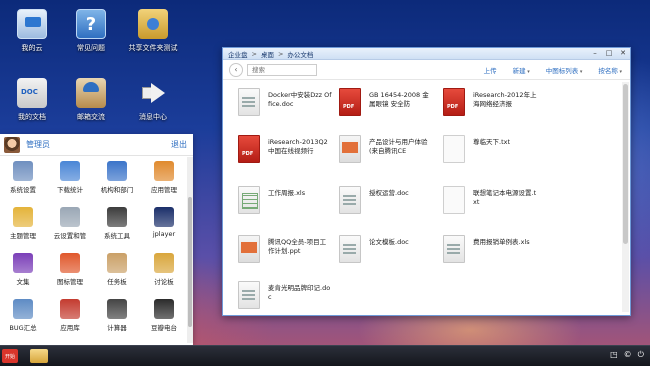 The height and width of the screenshot is (366, 650). What do you see at coordinates (282, 69) in the screenshot?
I see `search-input` at bounding box center [282, 69].